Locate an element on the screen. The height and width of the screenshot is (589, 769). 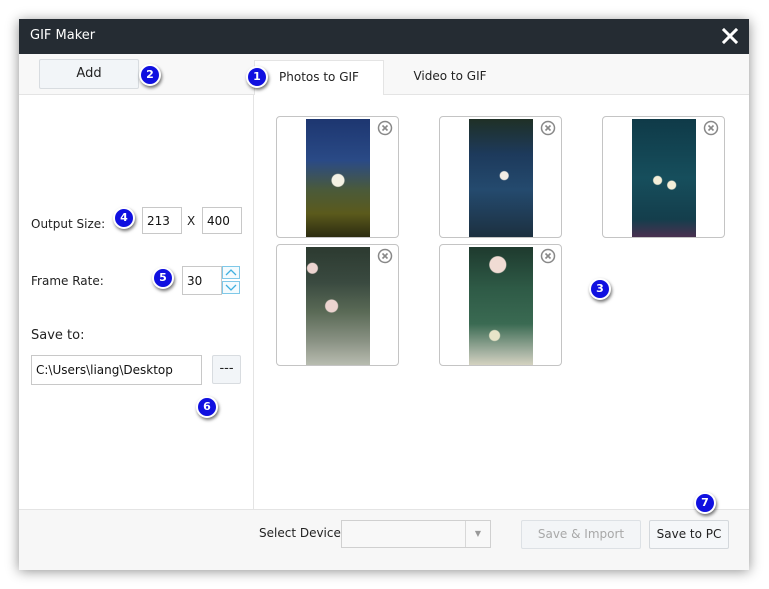
frame-rate-decrement is located at coordinates (231, 287).